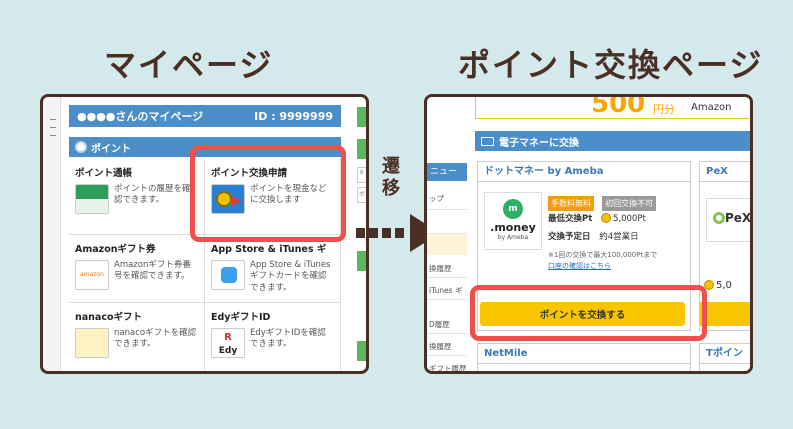  Describe the element at coordinates (711, 107) in the screenshot. I see `banner-brand: Amazon` at that location.